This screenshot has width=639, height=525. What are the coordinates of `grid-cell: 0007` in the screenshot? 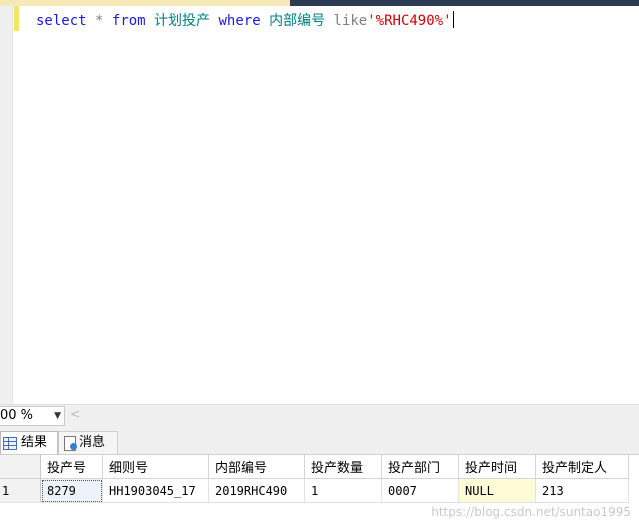 It's located at (420, 490).